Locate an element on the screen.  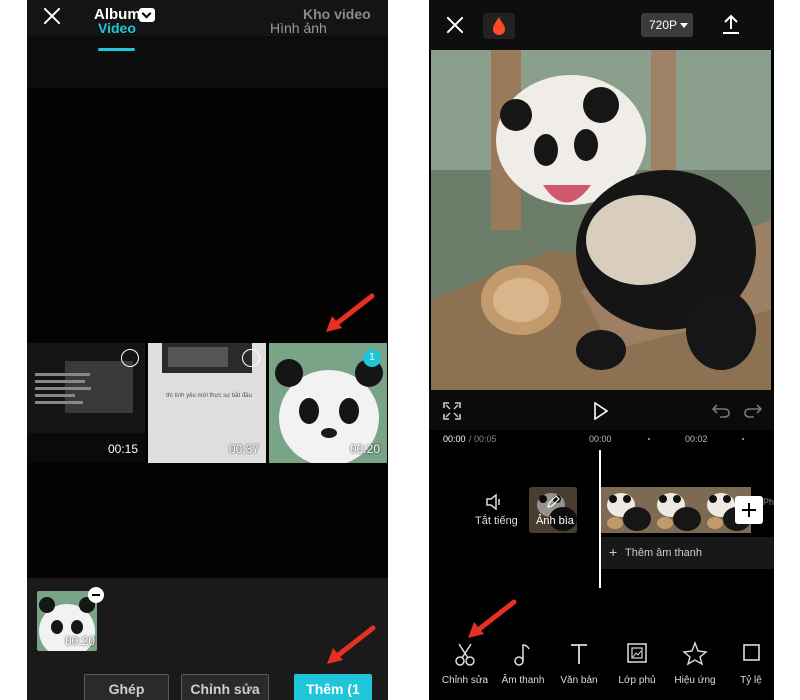
tool-ratio: Tỷ lệ is located at coordinates (747, 663).